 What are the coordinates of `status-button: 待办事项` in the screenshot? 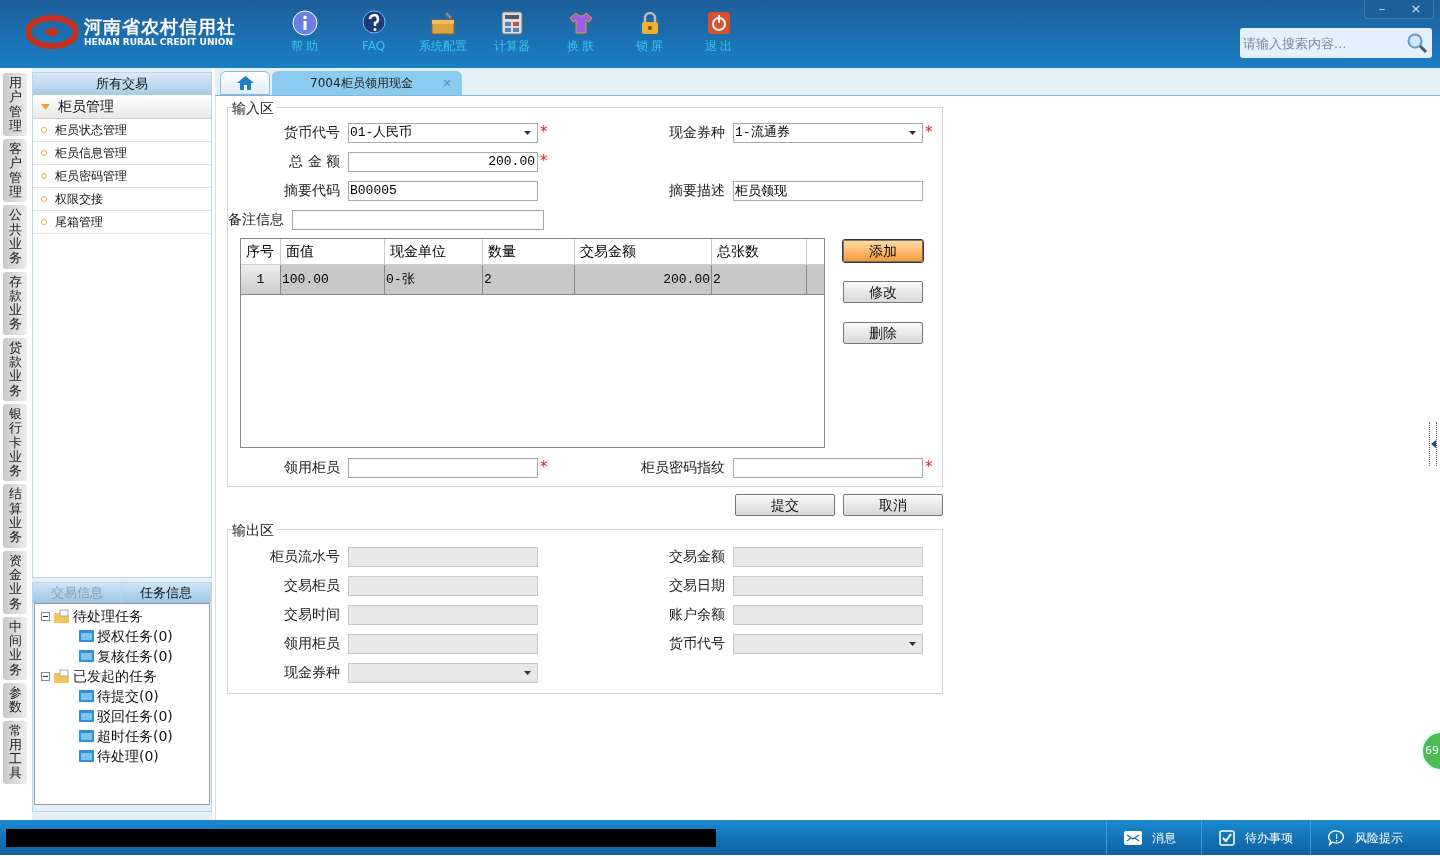 It's located at (1255, 837).